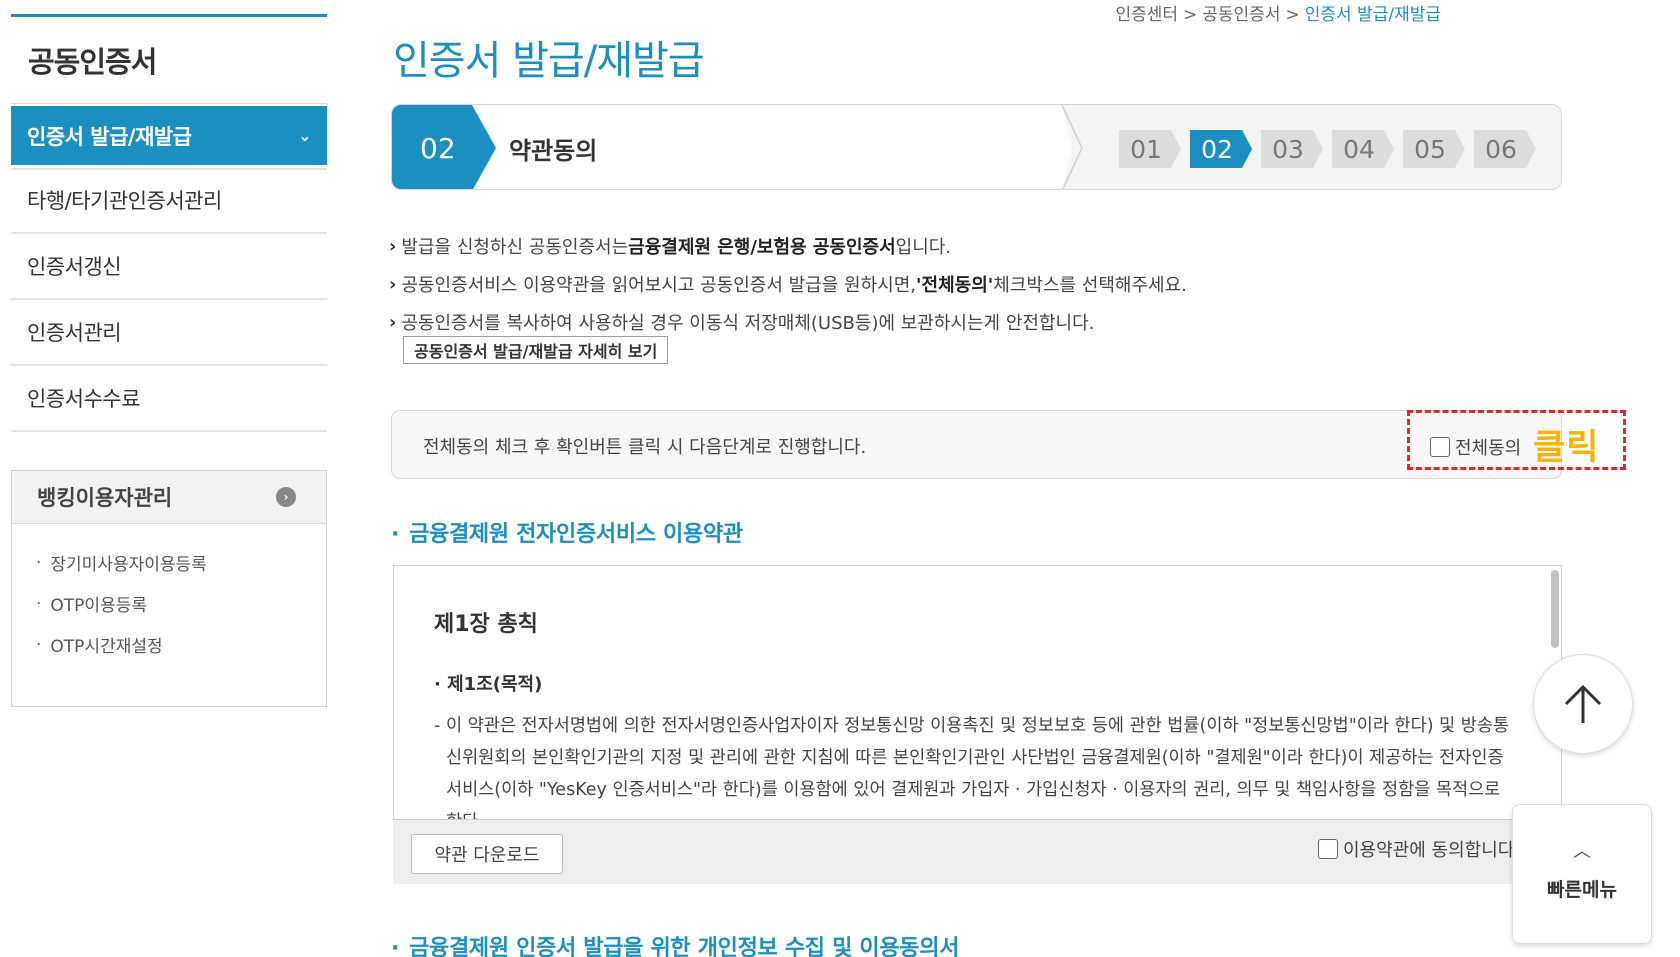 The width and height of the screenshot is (1680, 957). I want to click on quick-menu-button: ︿ 빠른메뉴, so click(1582, 874).